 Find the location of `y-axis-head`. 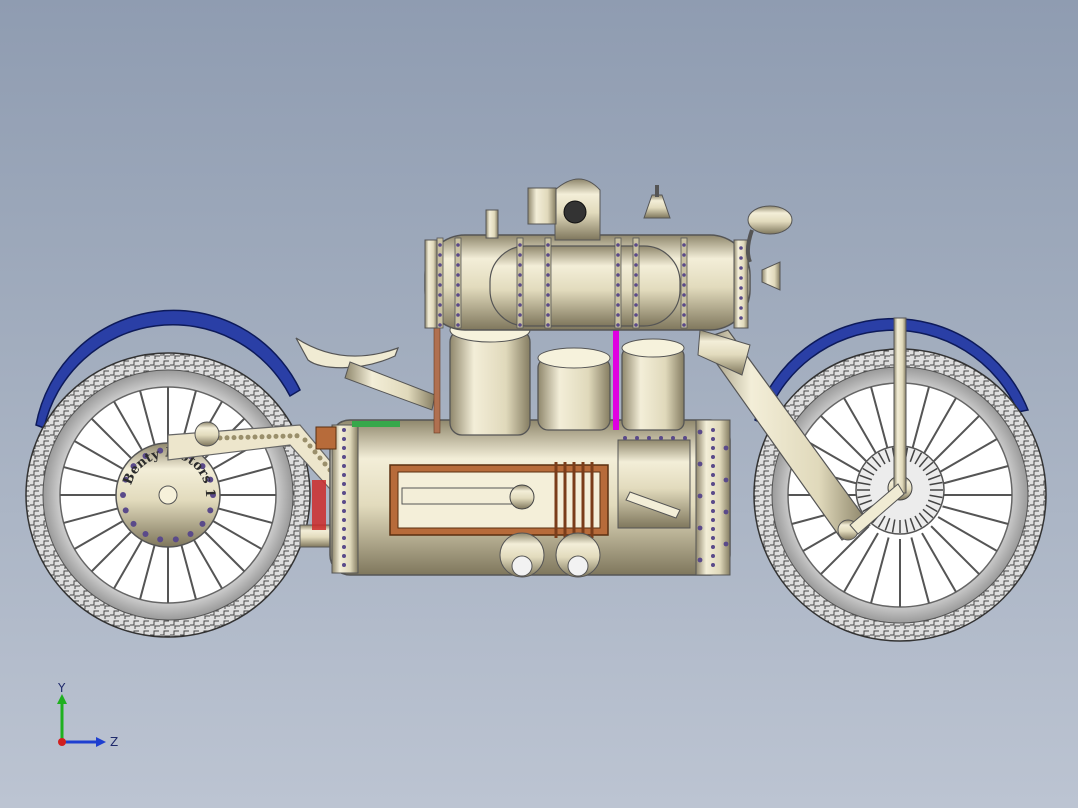

y-axis-head is located at coordinates (62, 699).